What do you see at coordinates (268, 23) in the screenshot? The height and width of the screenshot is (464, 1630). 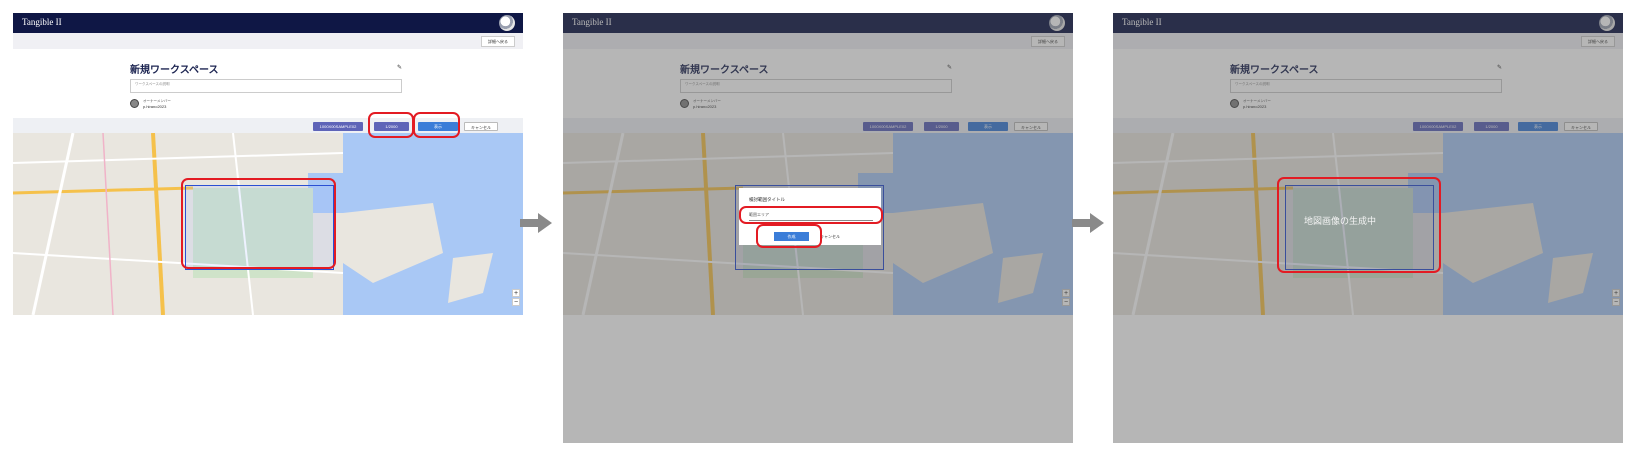 I see `app-header: Tangible II` at bounding box center [268, 23].